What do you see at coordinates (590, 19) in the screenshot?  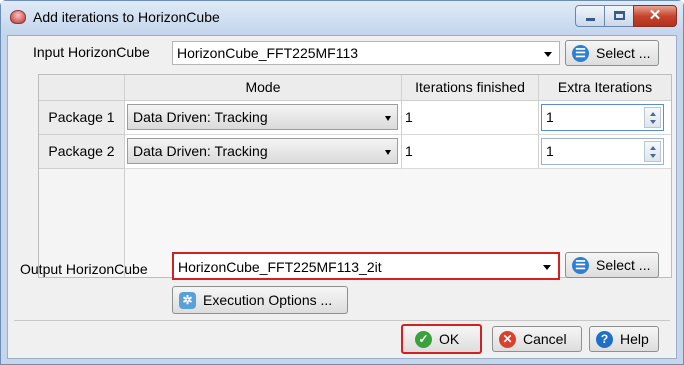 I see `minimize-icon` at bounding box center [590, 19].